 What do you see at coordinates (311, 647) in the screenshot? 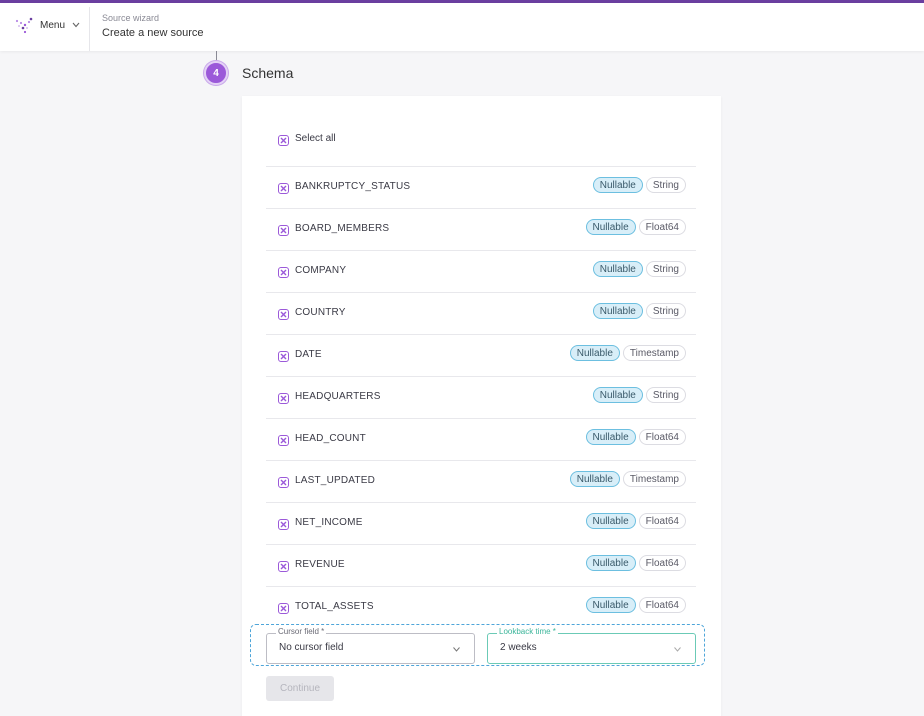
I see `cursor-field-value: No cursor field` at bounding box center [311, 647].